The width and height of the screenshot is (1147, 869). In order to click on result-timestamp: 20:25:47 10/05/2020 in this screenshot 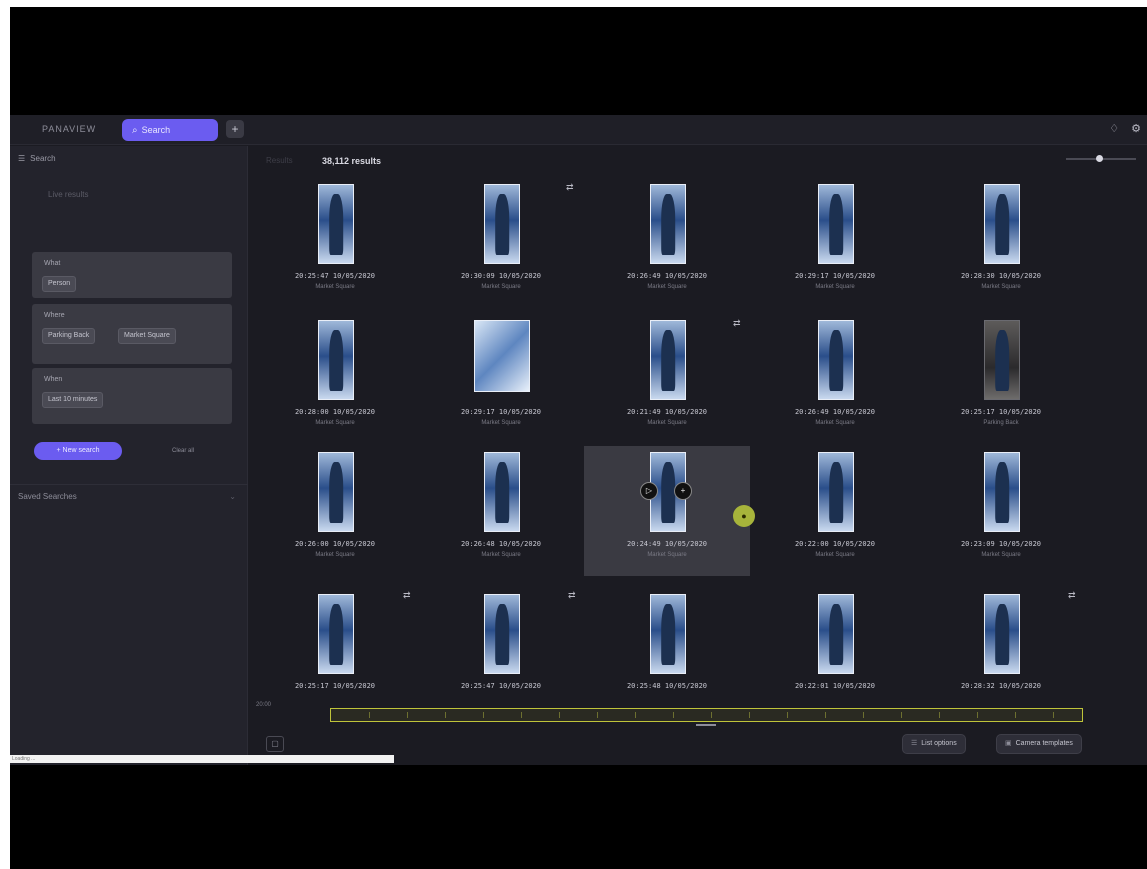, I will do `click(335, 276)`.